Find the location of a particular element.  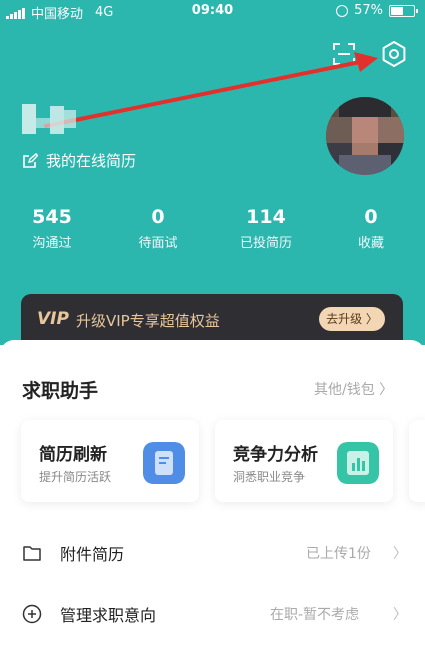

section-title: 求职助手 is located at coordinates (60, 391).